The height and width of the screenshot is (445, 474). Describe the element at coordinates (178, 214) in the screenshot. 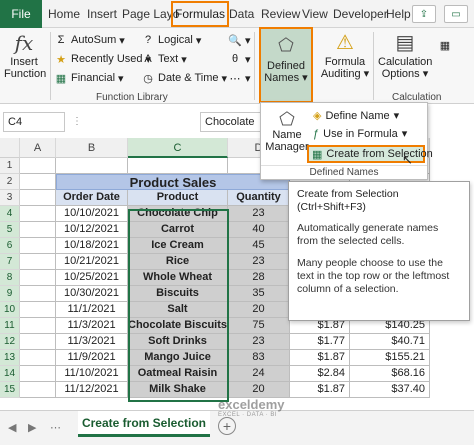

I see `table-cell: Chocolate Chip` at that location.